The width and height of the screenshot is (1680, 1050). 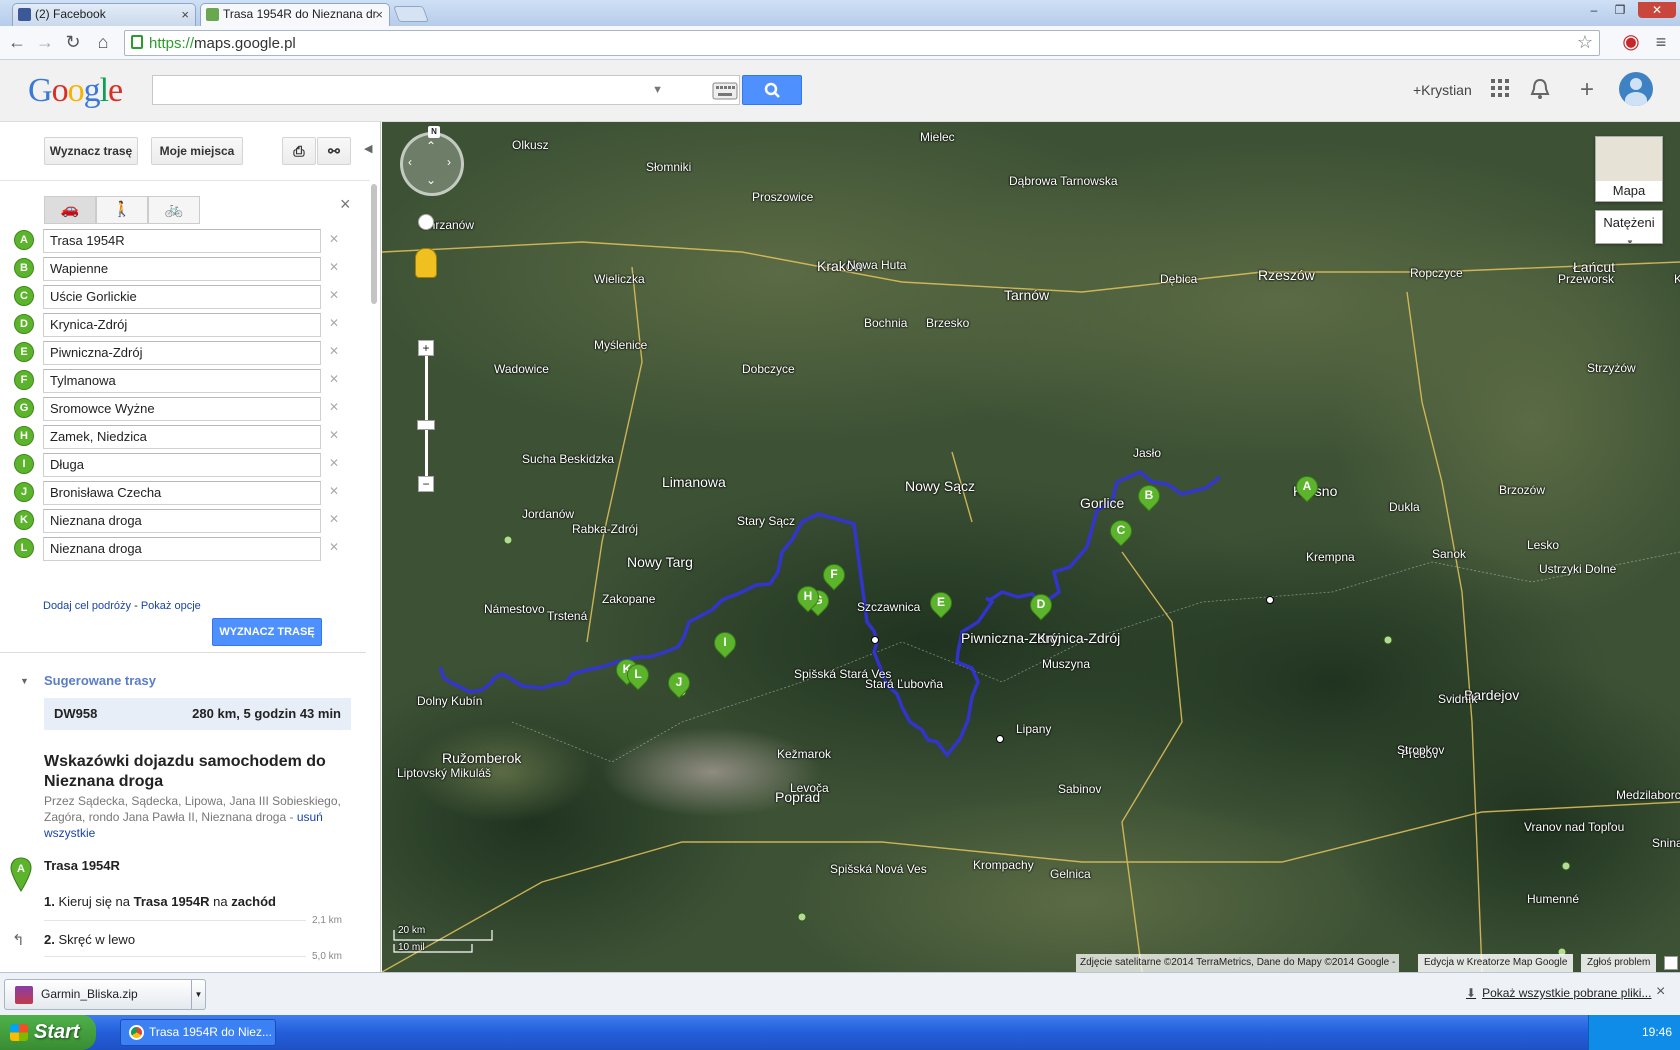 What do you see at coordinates (1041, 608) in the screenshot?
I see `map-waypoint-marker: D` at bounding box center [1041, 608].